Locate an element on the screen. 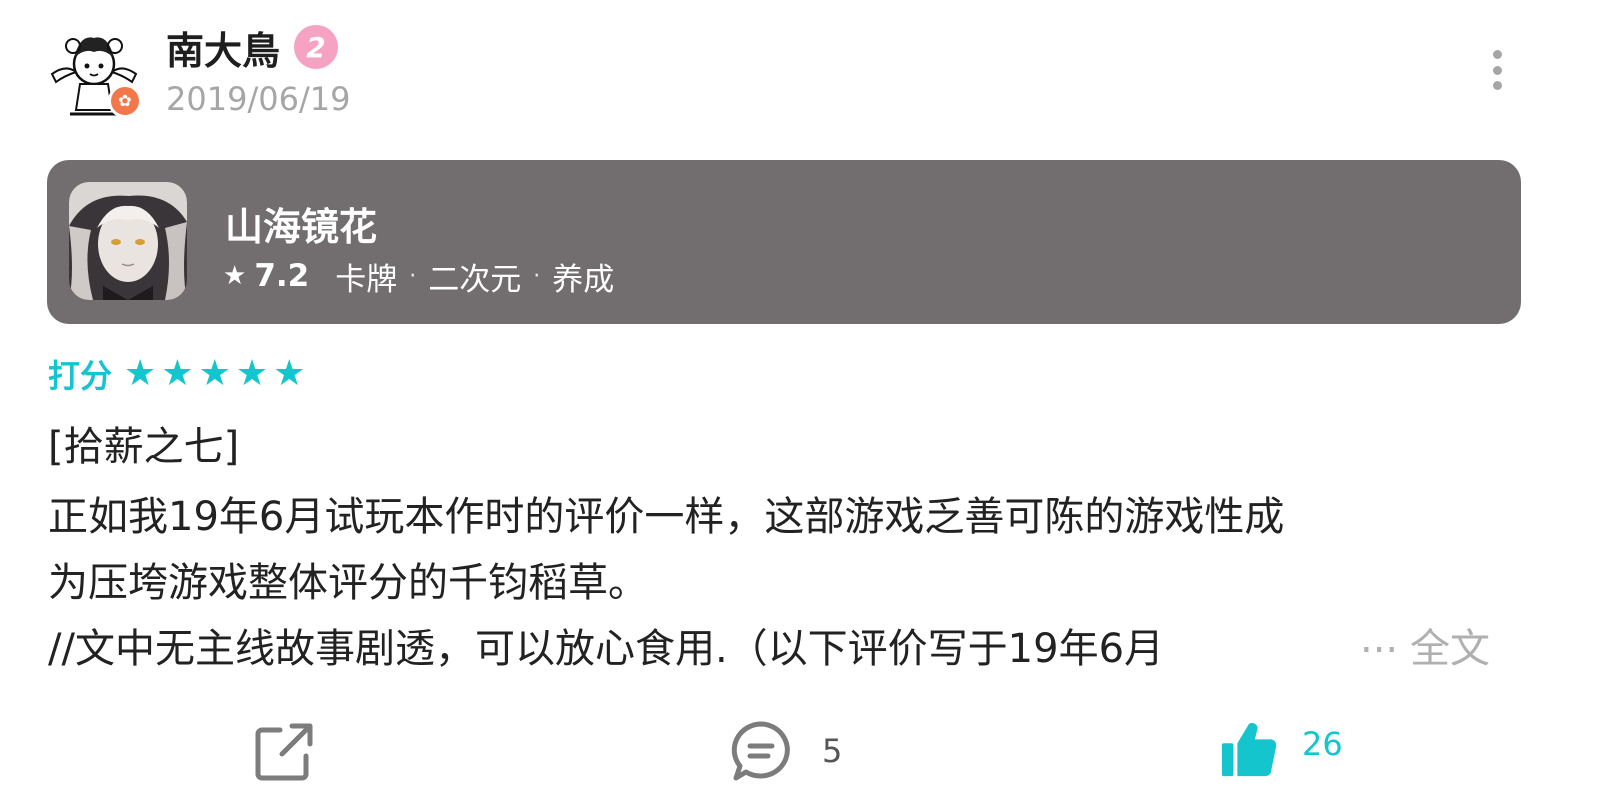 The width and height of the screenshot is (1600, 811). comment-button: 5 is located at coordinates (785, 751).